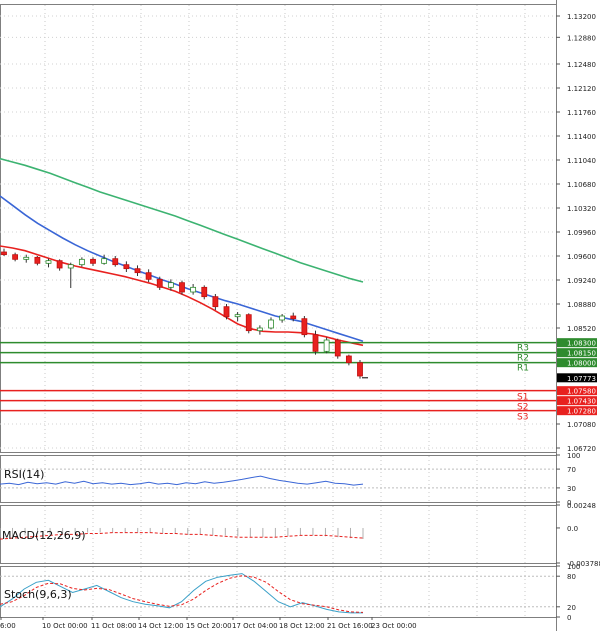 The image size is (600, 635). What do you see at coordinates (581, 65) in the screenshot?
I see `price-tick-label: 1.12480` at bounding box center [581, 65].